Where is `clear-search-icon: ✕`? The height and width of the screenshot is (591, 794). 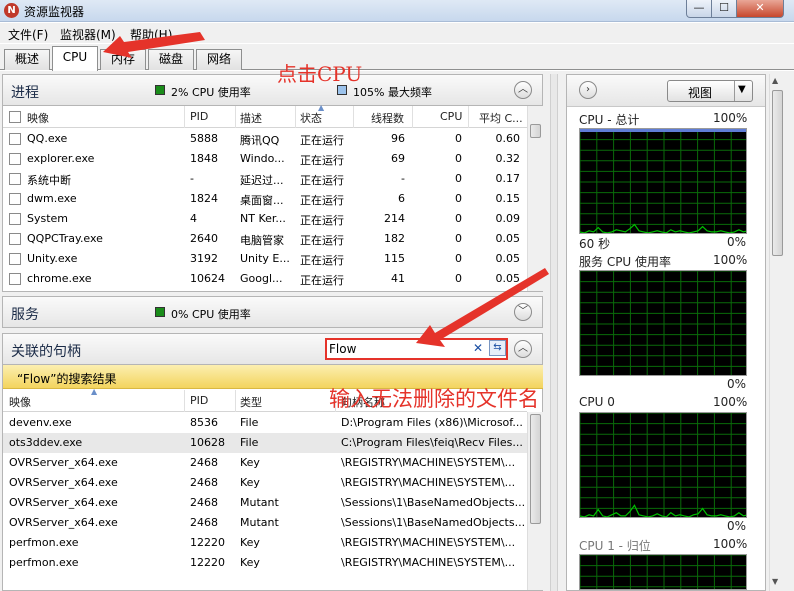 clear-search-icon: ✕ is located at coordinates (478, 348).